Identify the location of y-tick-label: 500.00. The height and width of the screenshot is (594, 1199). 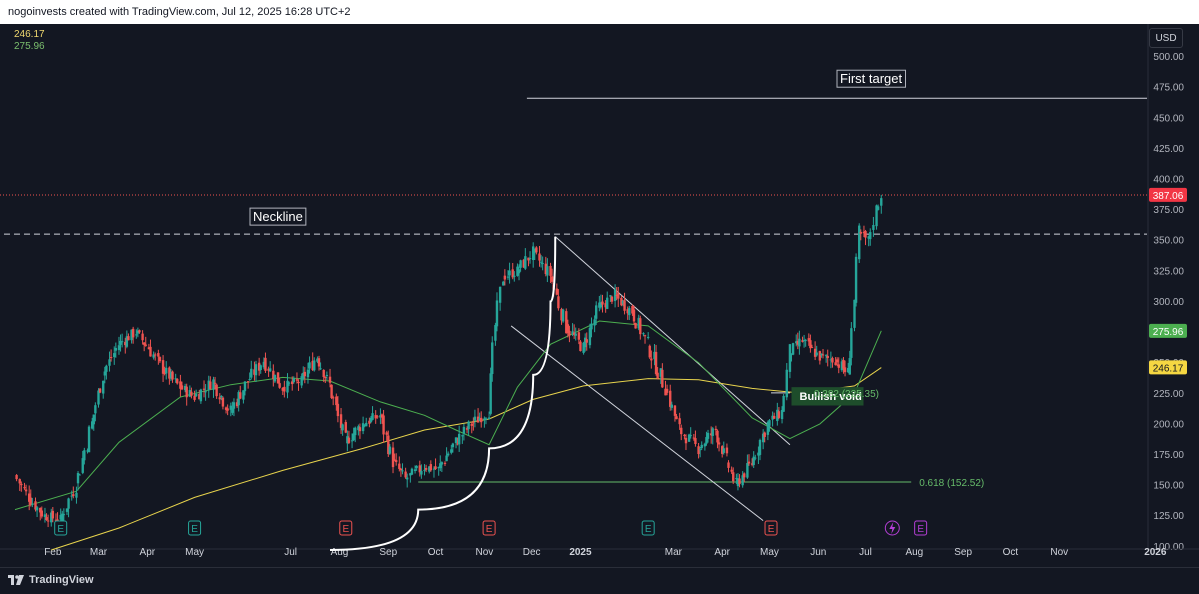
(1168, 57).